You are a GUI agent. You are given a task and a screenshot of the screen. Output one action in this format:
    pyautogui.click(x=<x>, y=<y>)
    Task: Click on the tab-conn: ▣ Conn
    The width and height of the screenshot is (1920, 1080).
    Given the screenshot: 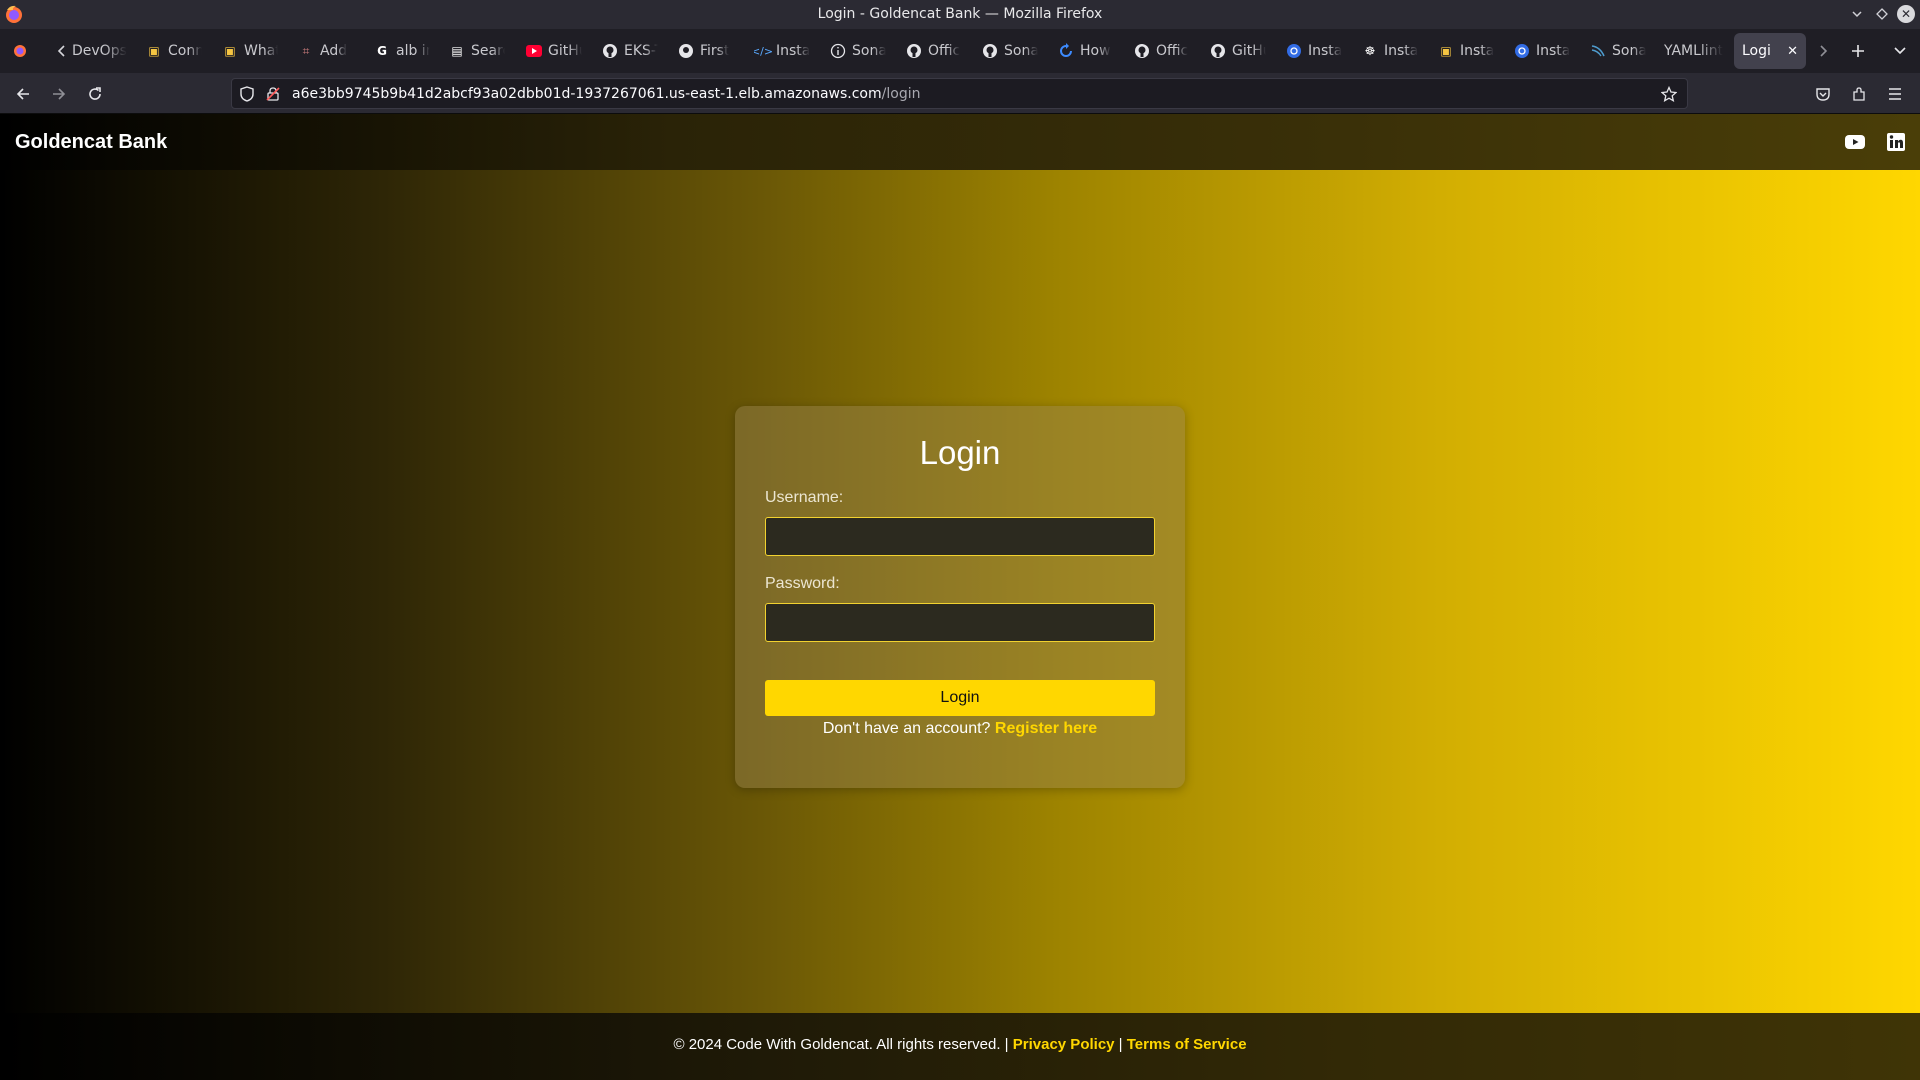 What is the action you would take?
    pyautogui.click(x=174, y=51)
    